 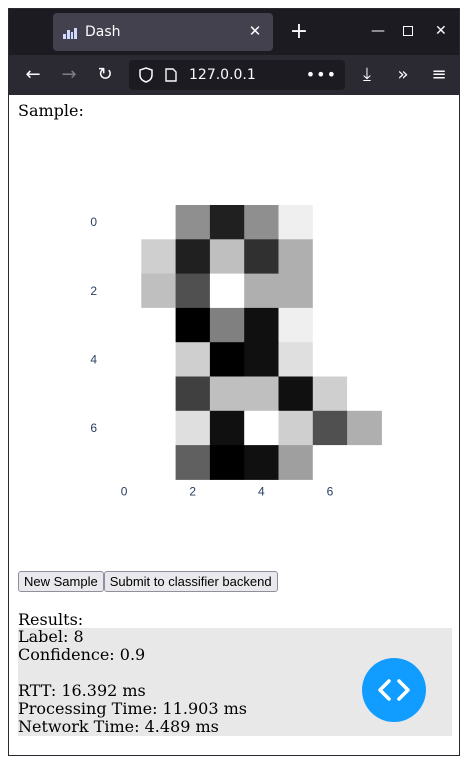 I want to click on forward-icon: →, so click(x=69, y=75).